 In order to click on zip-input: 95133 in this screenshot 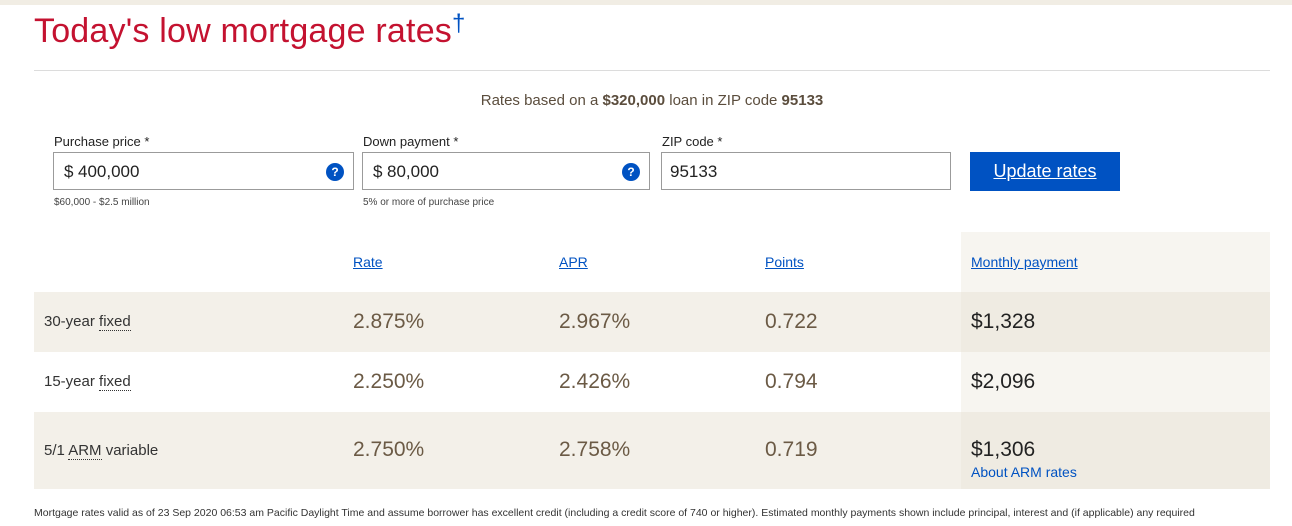, I will do `click(806, 171)`.